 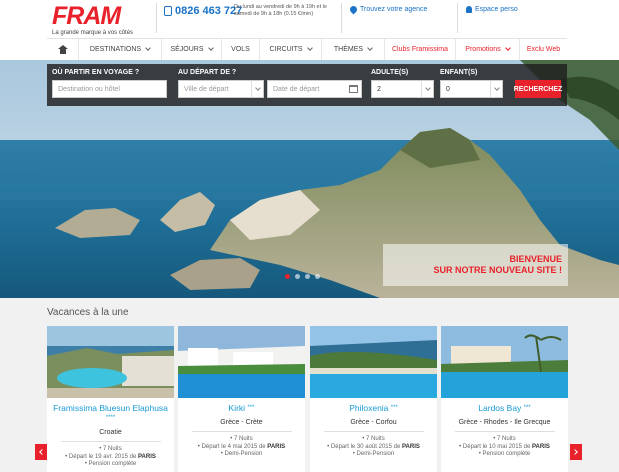 I want to click on destination-placeholder: Destination ou hôtel, so click(x=89, y=89).